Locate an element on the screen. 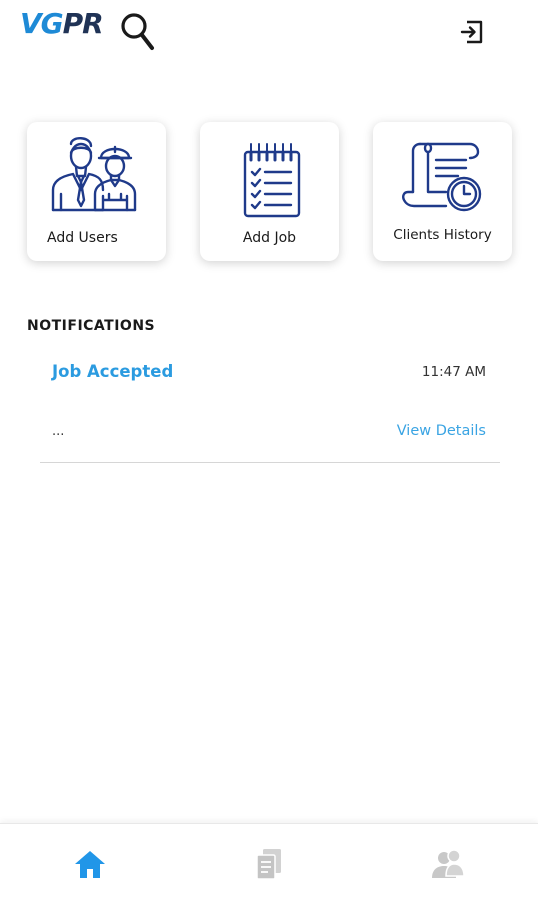 Image resolution: width=538 pixels, height=901 pixels. divider is located at coordinates (270, 462).